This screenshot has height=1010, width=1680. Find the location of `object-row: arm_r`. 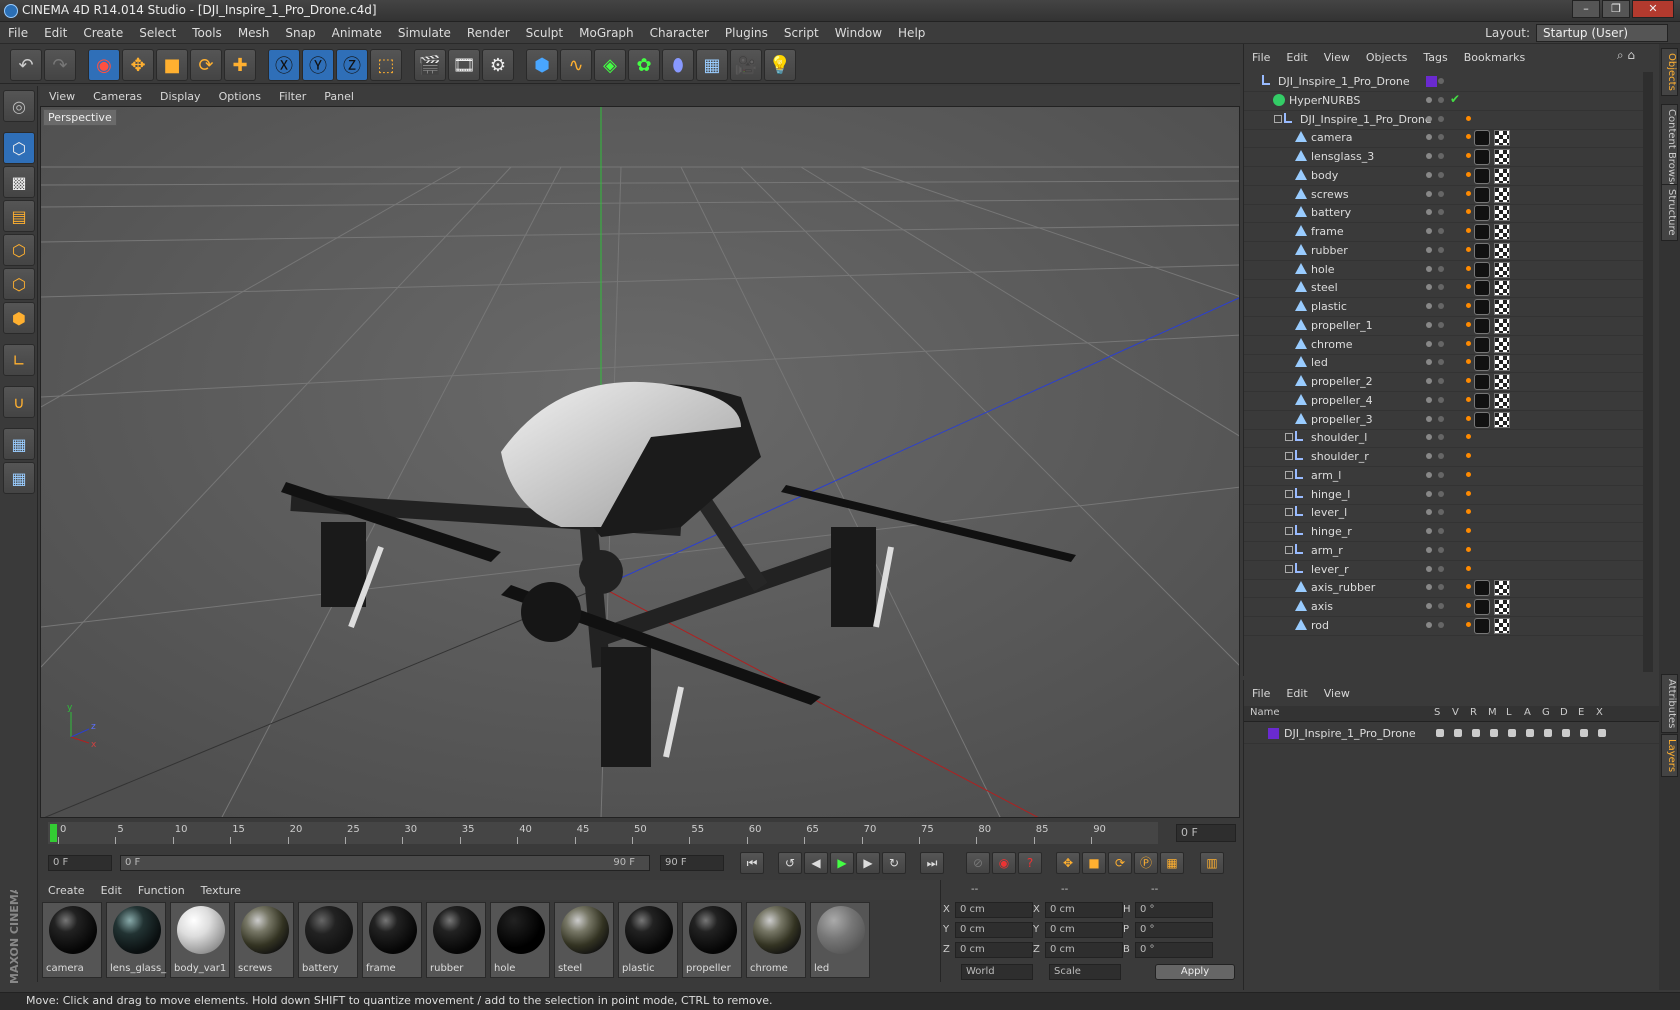

object-row: arm_r is located at coordinates (1444, 551).